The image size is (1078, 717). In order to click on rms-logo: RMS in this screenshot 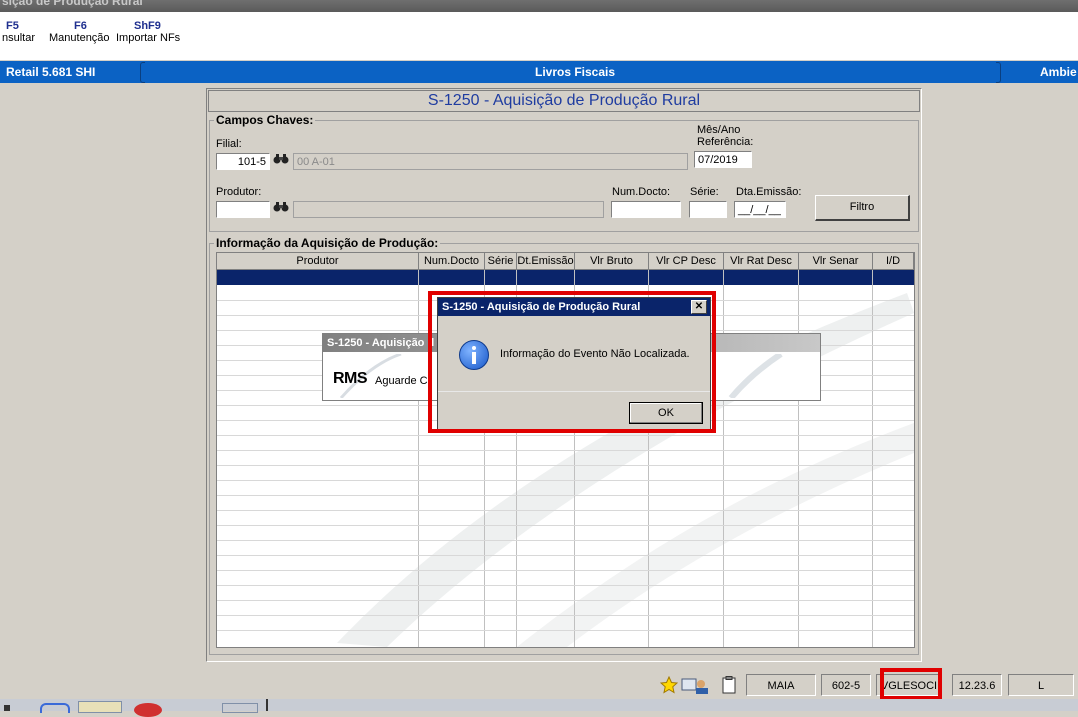, I will do `click(350, 378)`.